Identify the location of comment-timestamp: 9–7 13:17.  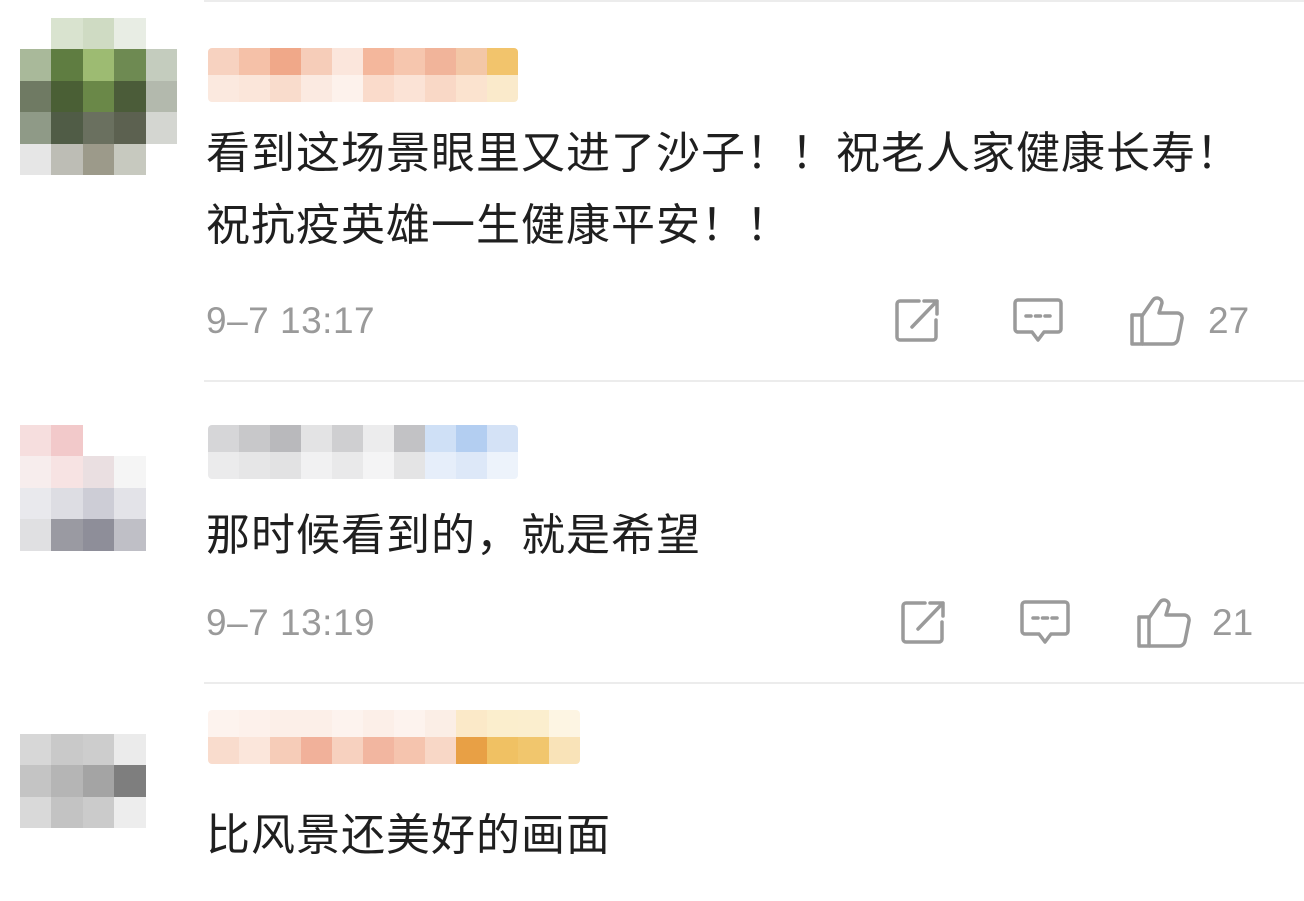
(291, 320).